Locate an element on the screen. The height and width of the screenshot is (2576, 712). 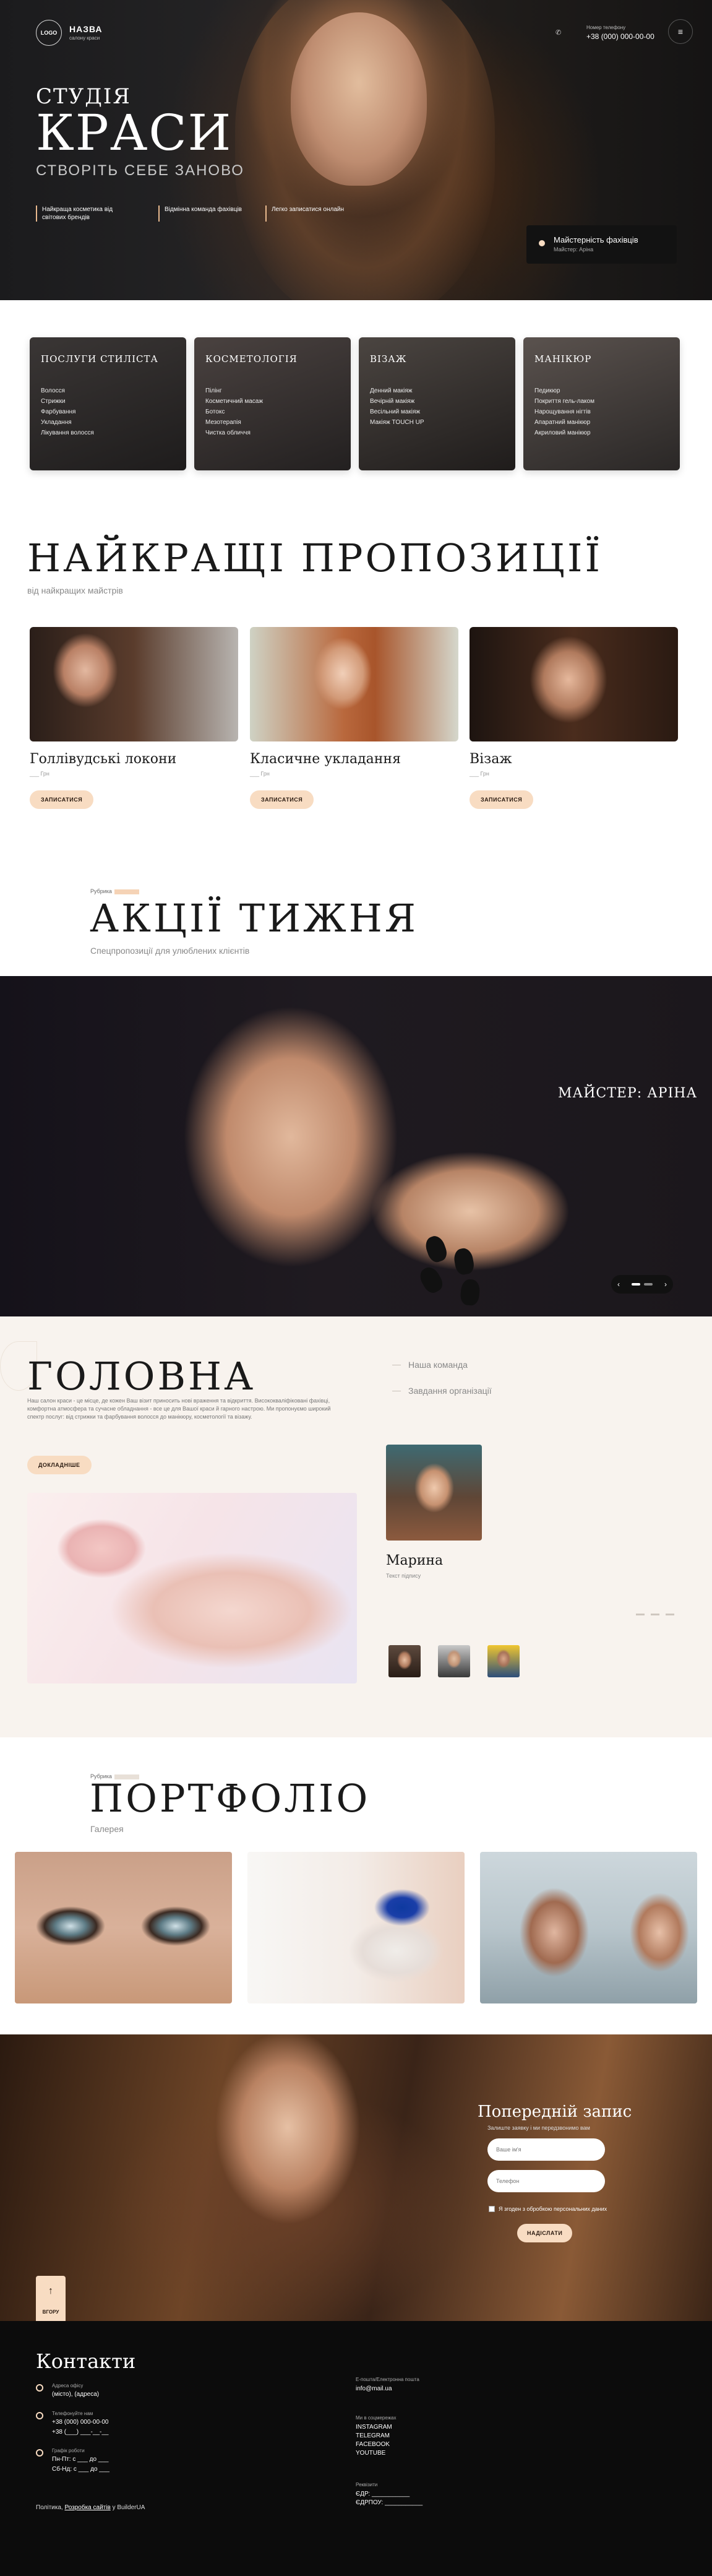
logo: LOGO is located at coordinates (49, 32).